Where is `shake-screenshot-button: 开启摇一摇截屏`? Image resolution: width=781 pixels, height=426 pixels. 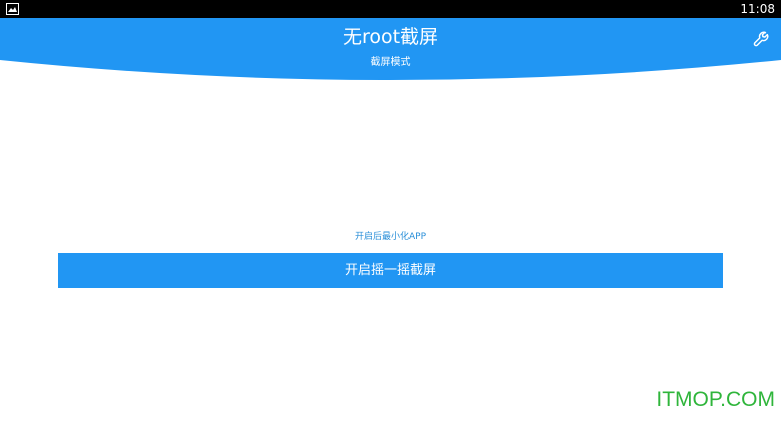 shake-screenshot-button: 开启摇一摇截屏 is located at coordinates (390, 270).